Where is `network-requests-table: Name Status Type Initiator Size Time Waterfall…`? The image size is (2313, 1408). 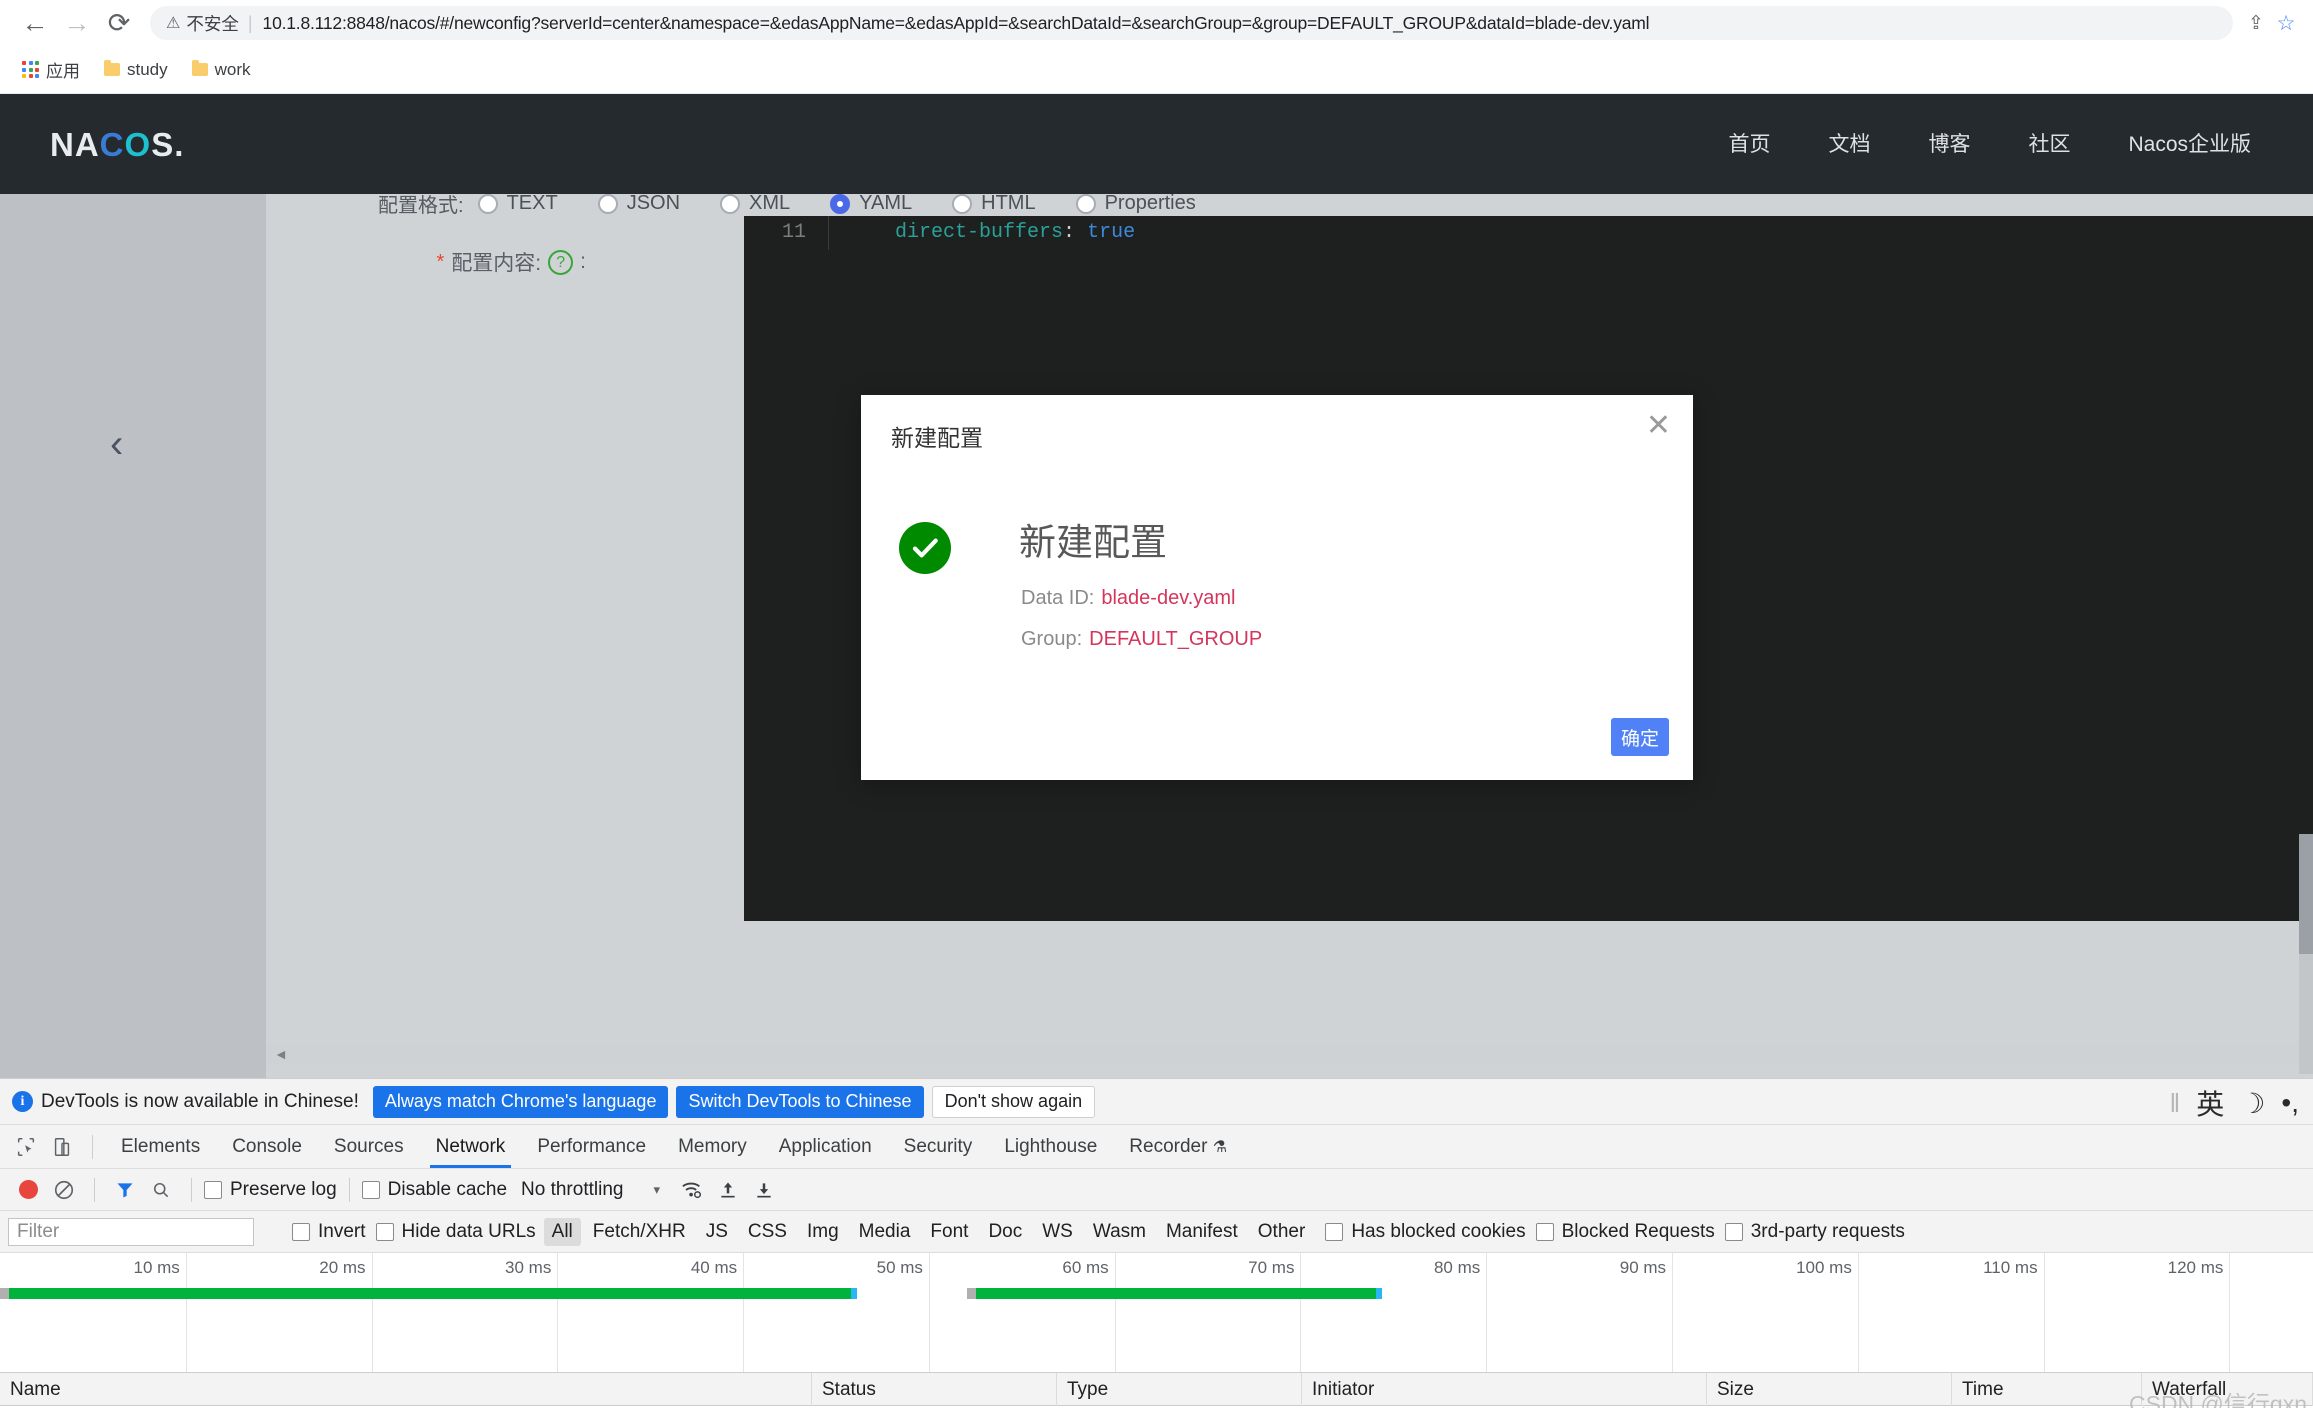
network-requests-table: Name Status Type Initiator Size Time Waterfall… is located at coordinates (1156, 1390).